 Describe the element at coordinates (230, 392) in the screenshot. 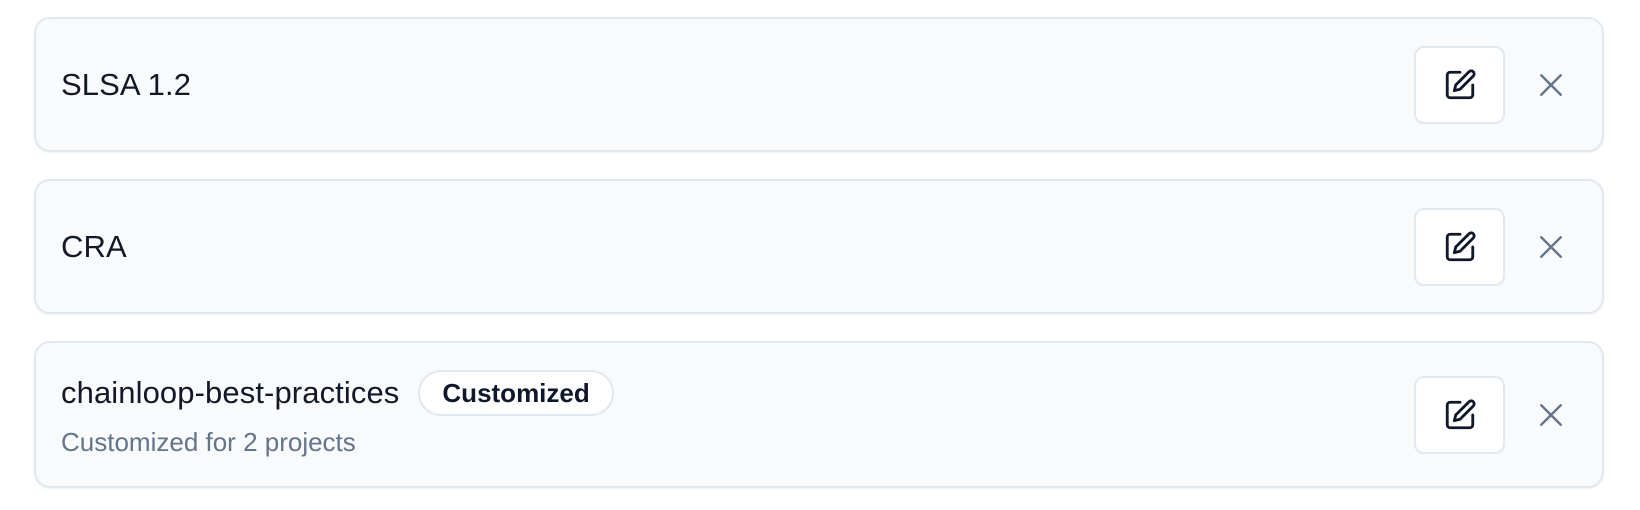

I see `item-title: chainloop-best-practices` at that location.